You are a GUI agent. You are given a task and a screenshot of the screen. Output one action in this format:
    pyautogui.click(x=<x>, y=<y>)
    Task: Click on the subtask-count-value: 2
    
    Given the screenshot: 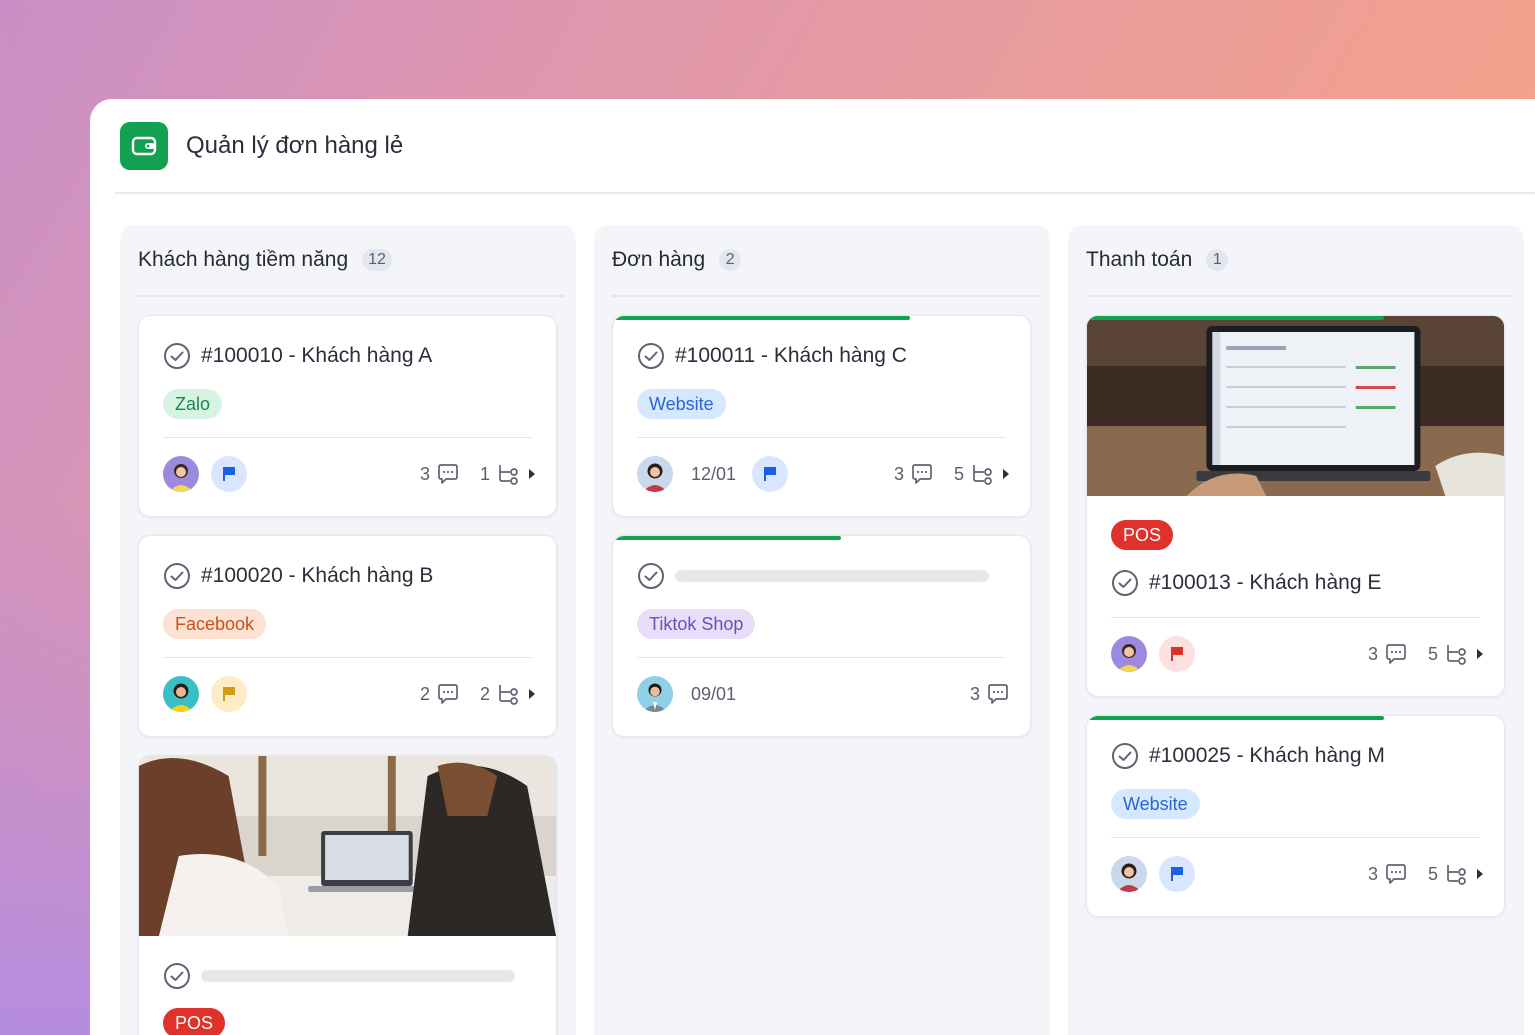 What is the action you would take?
    pyautogui.click(x=484, y=693)
    